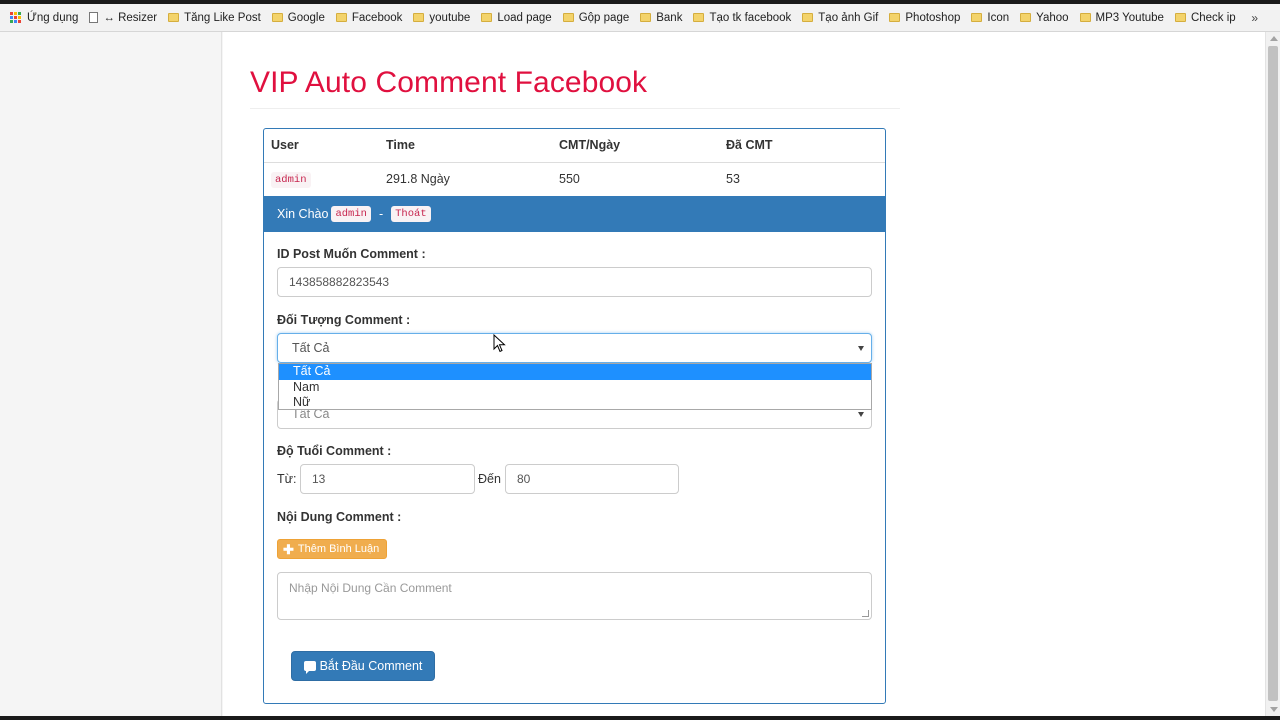 Image resolution: width=1280 pixels, height=720 pixels. What do you see at coordinates (321, 178) in the screenshot?
I see `cell-user: admin` at bounding box center [321, 178].